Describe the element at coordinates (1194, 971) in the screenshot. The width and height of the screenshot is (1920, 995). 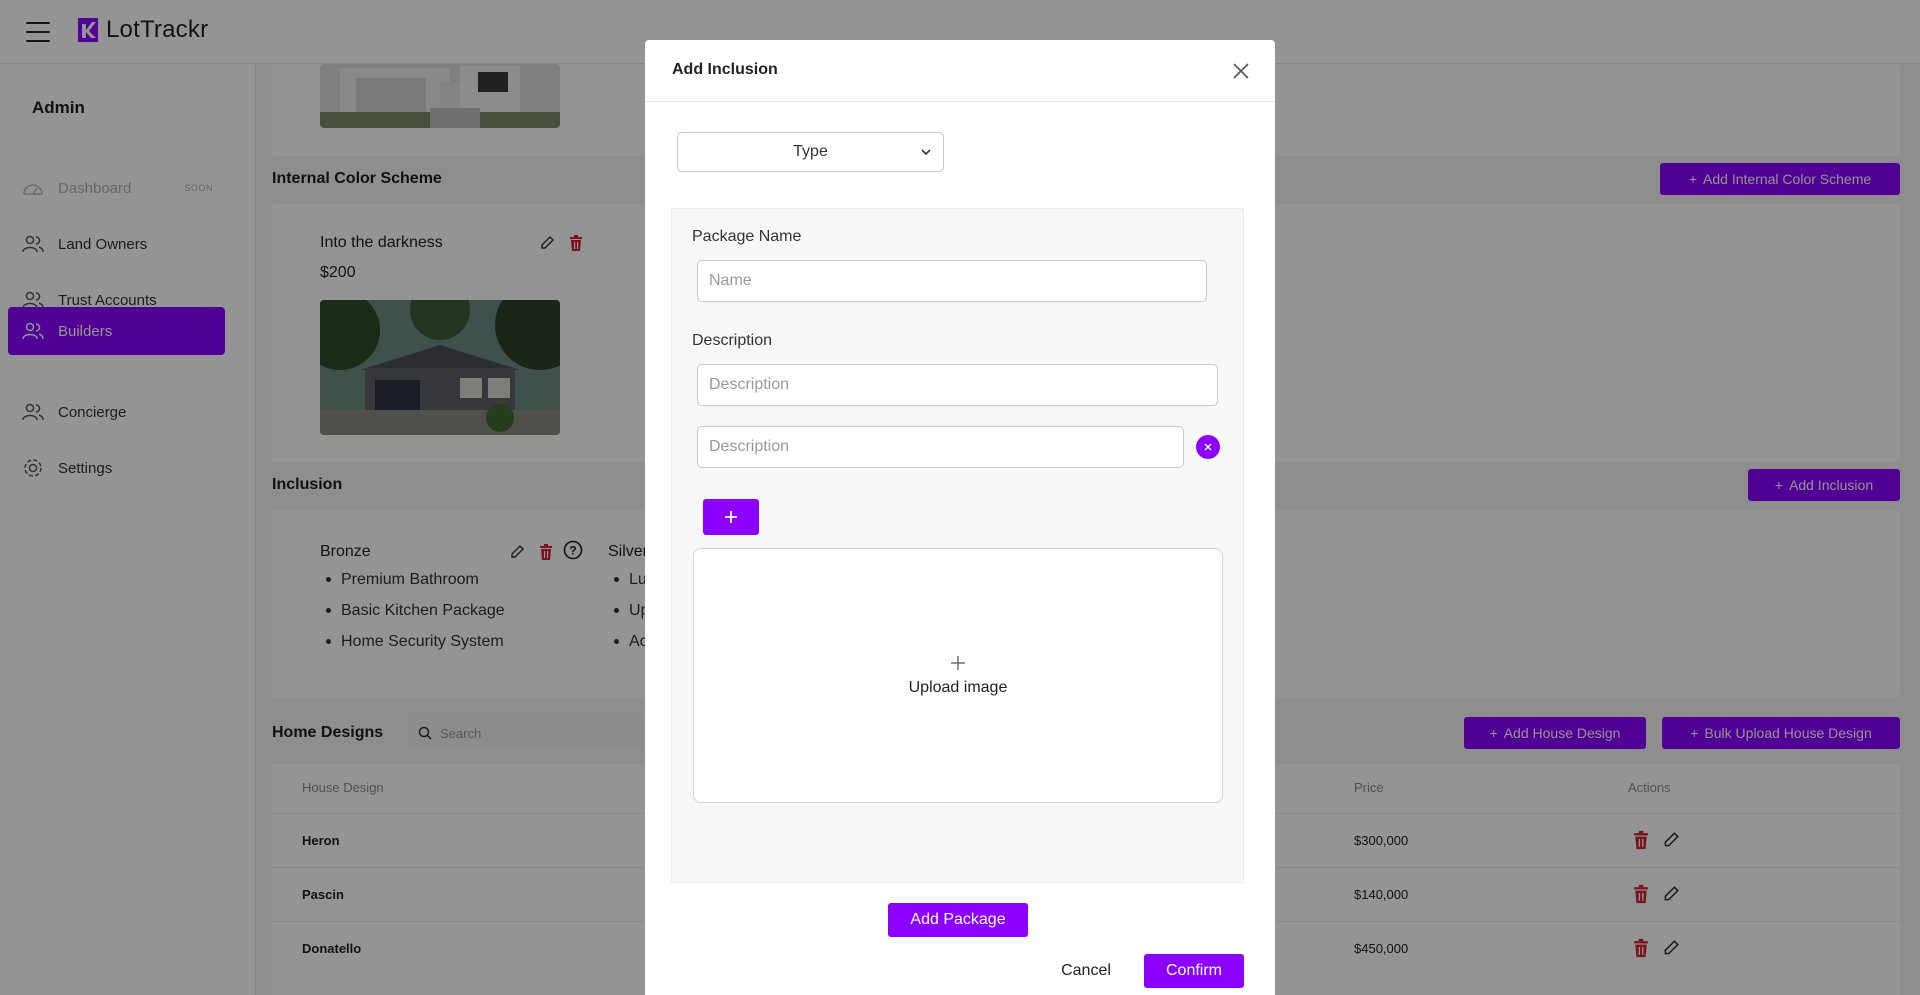
I see `confirm-button: Confirm` at that location.